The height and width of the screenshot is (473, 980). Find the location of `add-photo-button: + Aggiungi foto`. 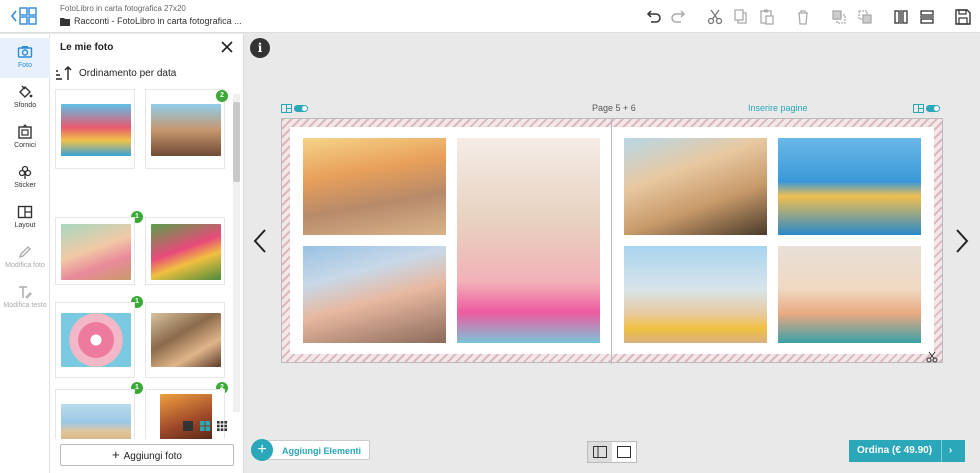

add-photo-button: + Aggiungi foto is located at coordinates (147, 455).